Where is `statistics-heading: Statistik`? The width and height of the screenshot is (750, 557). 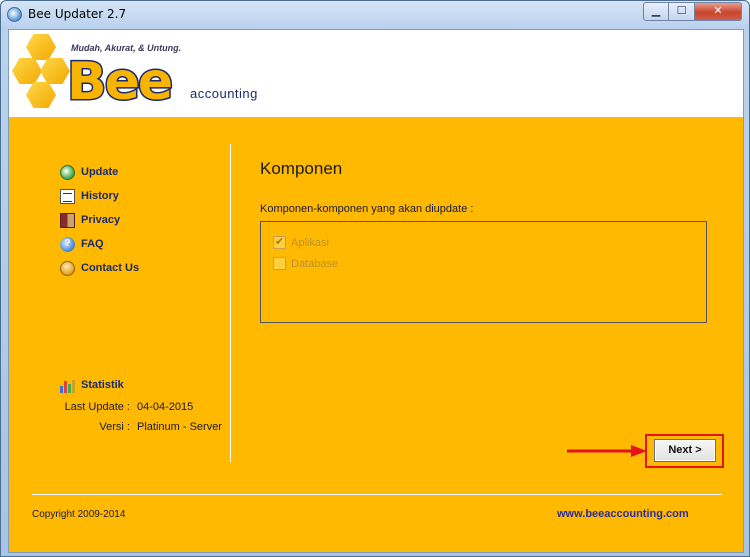
statistics-heading: Statistik is located at coordinates (92, 385).